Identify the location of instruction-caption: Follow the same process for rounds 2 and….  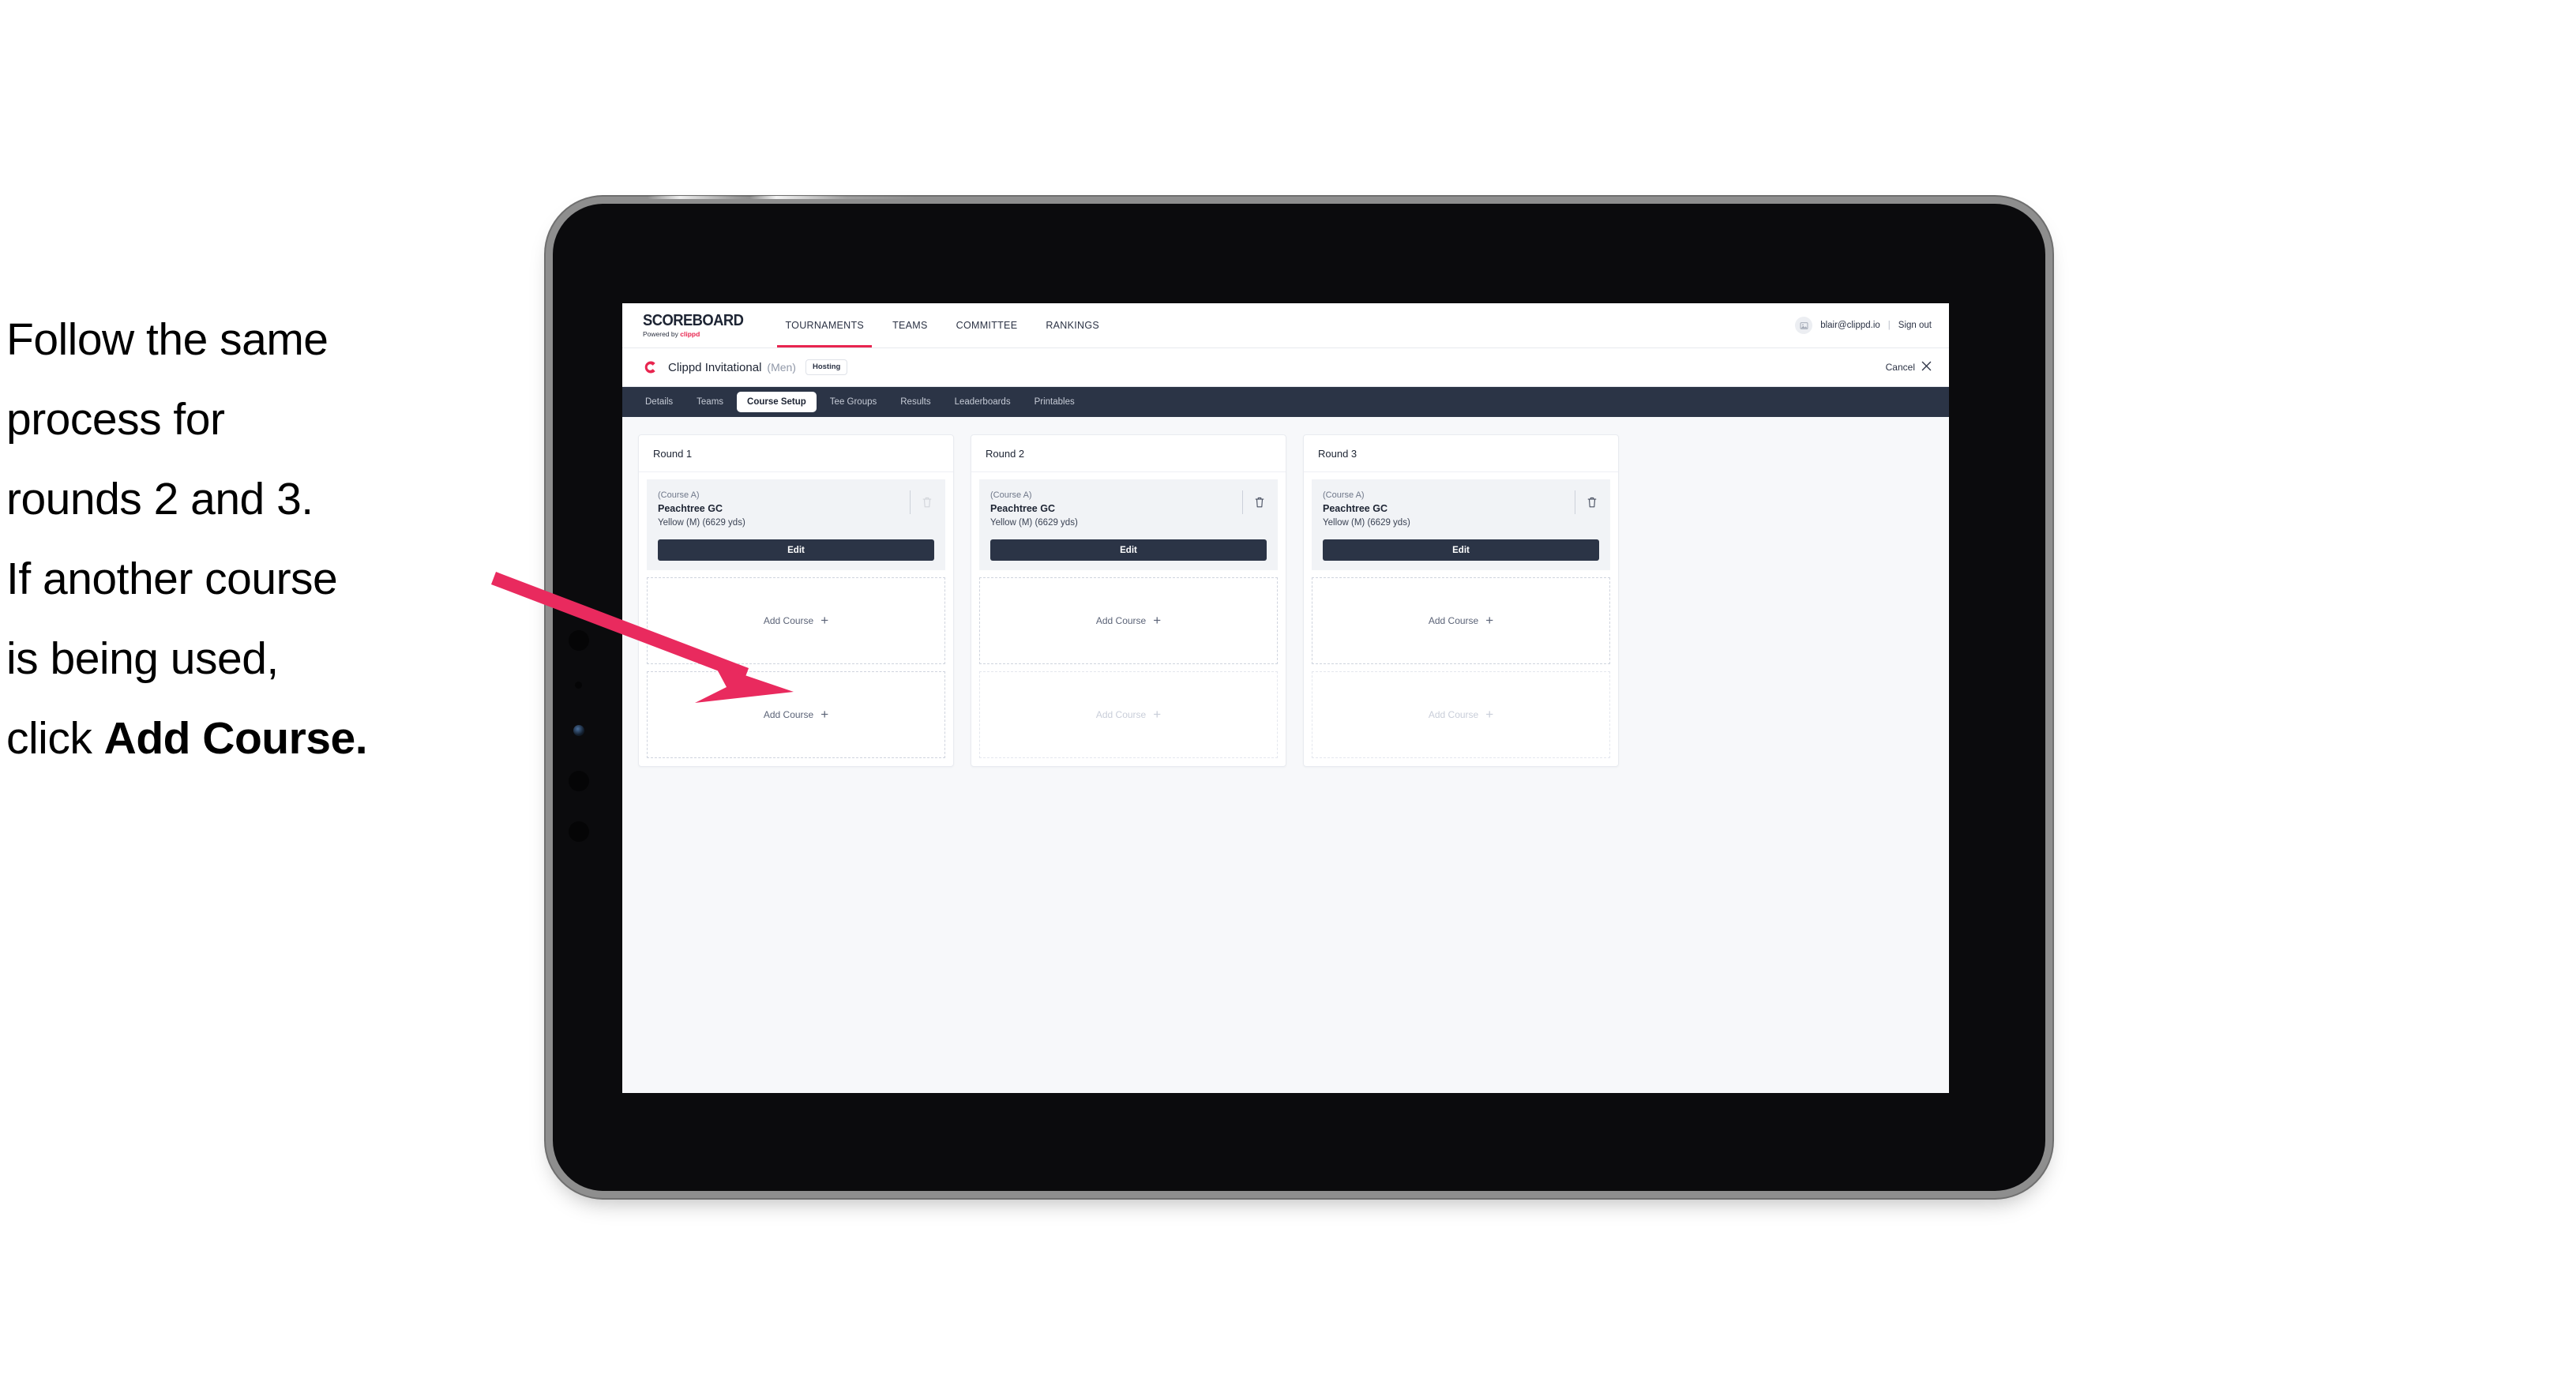
(259, 539).